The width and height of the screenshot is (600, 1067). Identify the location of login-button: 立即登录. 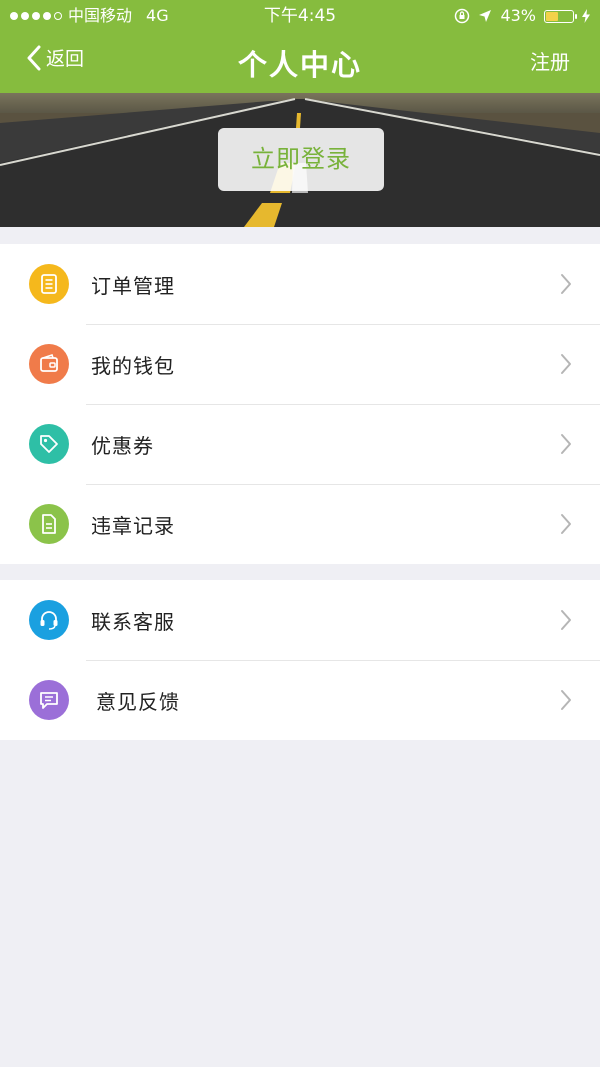
(301, 159).